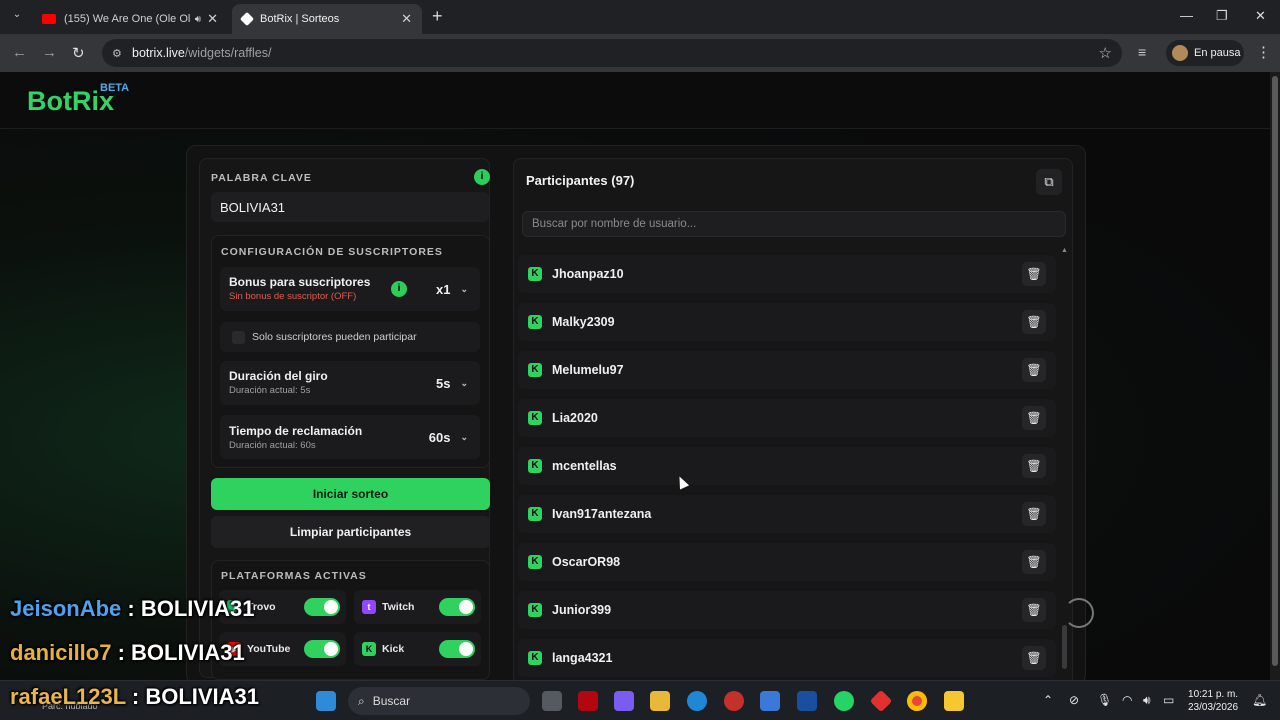  Describe the element at coordinates (417, 607) in the screenshot. I see `platform-twitch: t Twitch` at that location.